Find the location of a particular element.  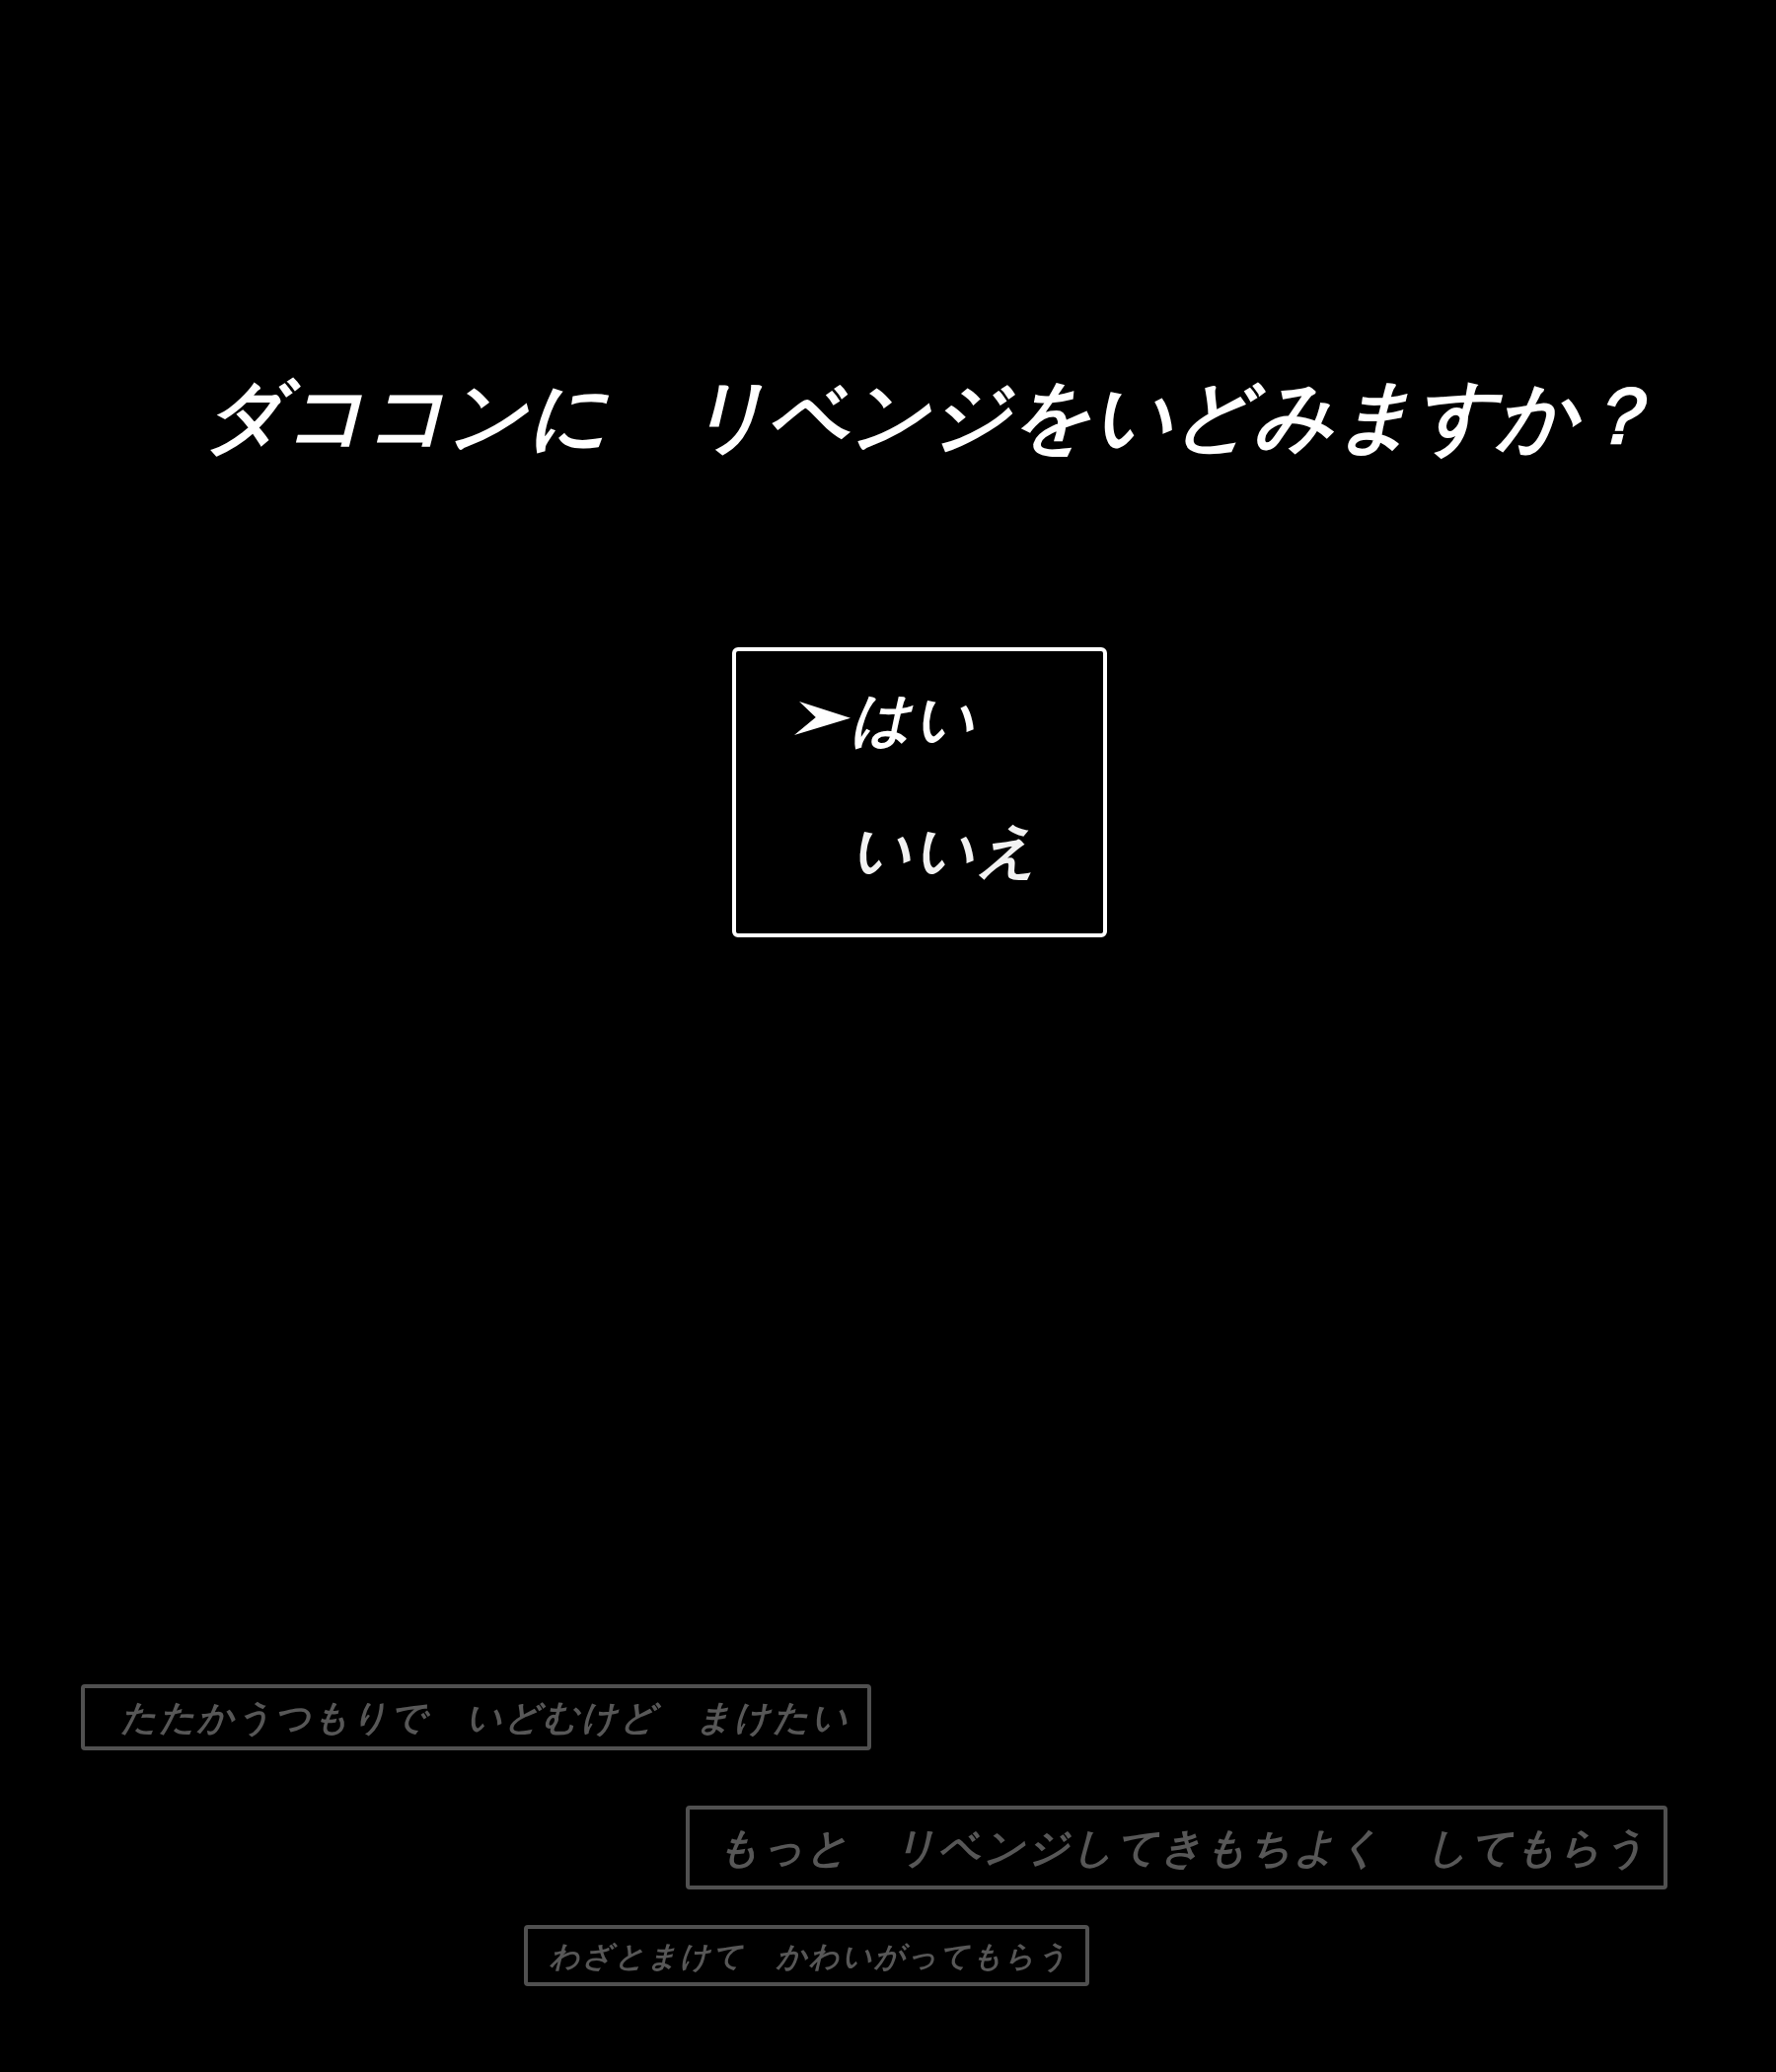

cursor-arrow-icon is located at coordinates (822, 718).